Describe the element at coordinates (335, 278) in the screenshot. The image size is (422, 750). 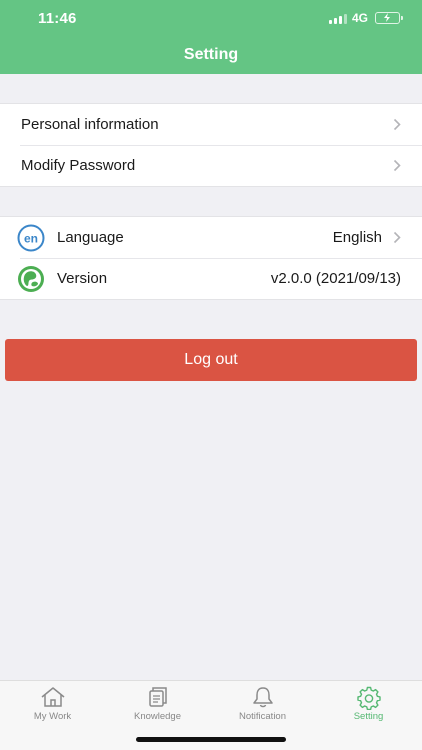
I see `version-value: v2.0.0 (2021/09/13)` at that location.